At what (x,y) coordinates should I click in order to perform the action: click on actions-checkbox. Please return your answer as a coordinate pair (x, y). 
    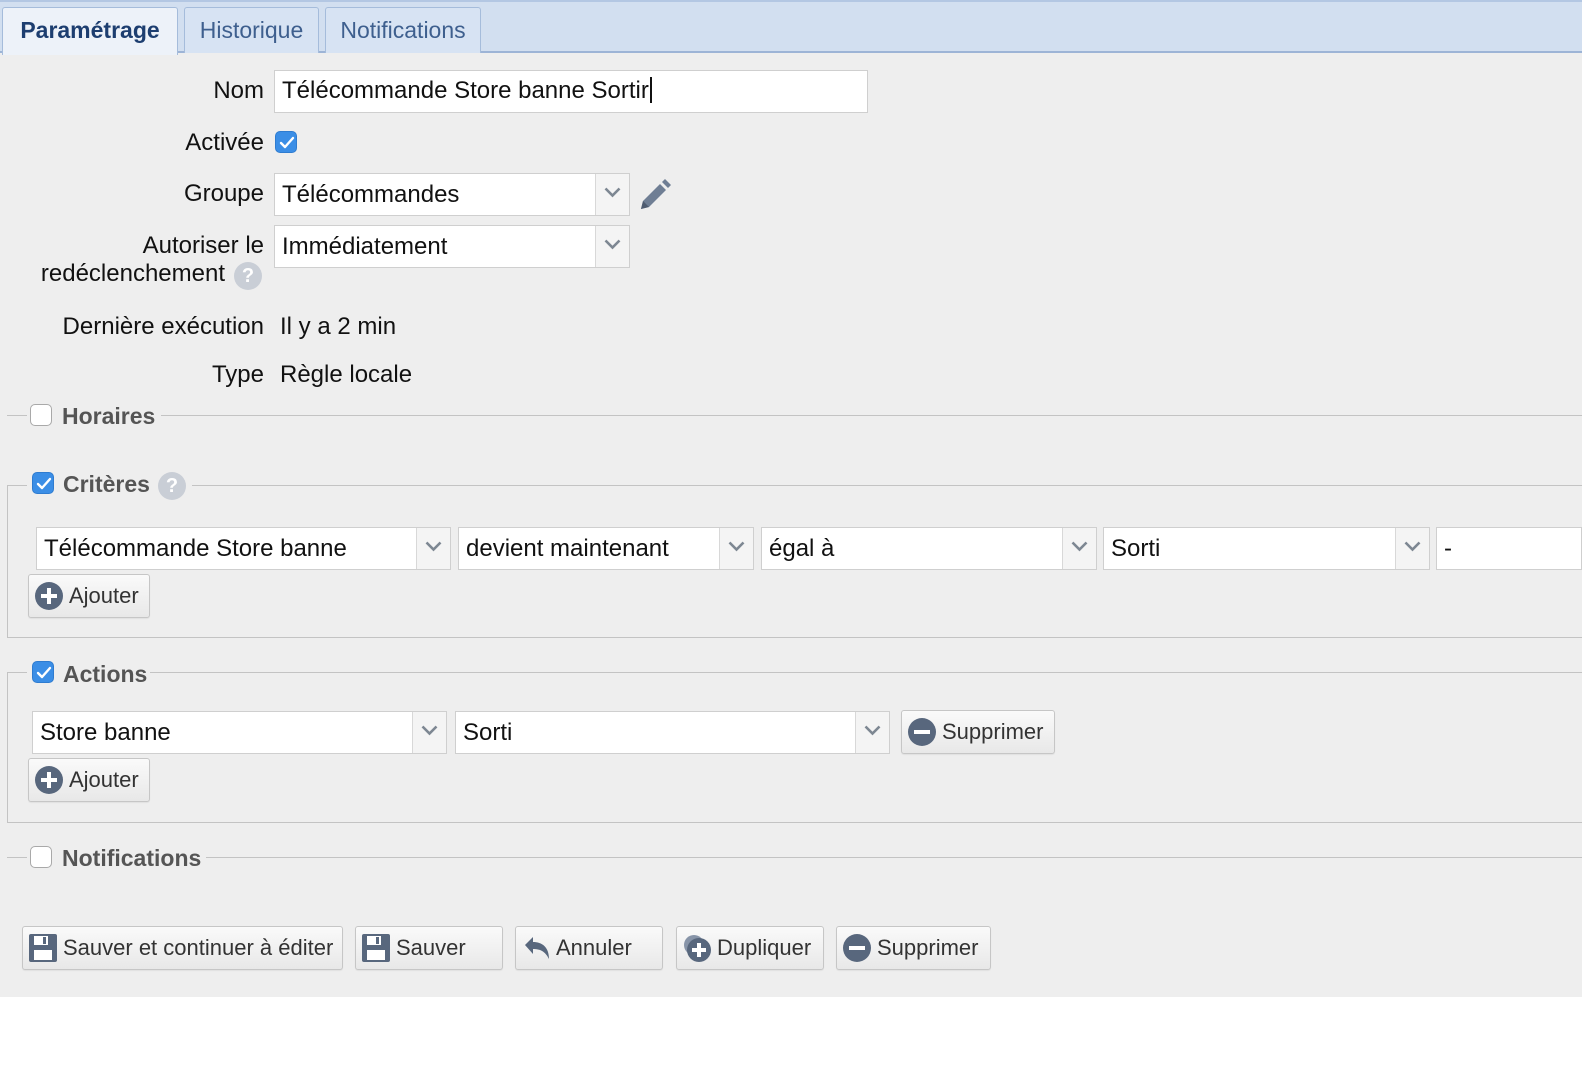
    Looking at the image, I should click on (43, 672).